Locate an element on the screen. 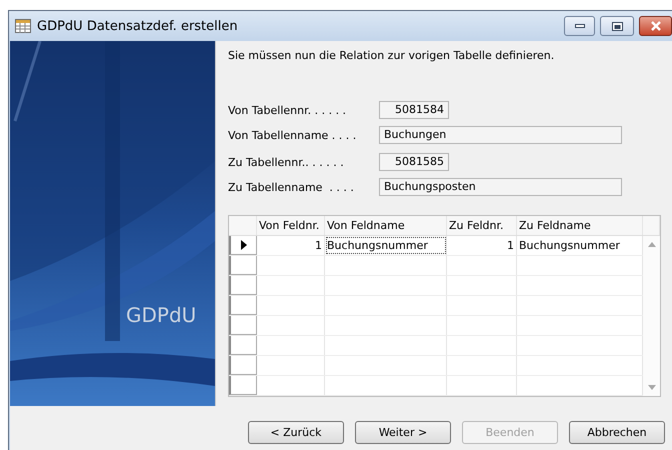  field-label: Von Tabellenname . . . . is located at coordinates (293, 135).